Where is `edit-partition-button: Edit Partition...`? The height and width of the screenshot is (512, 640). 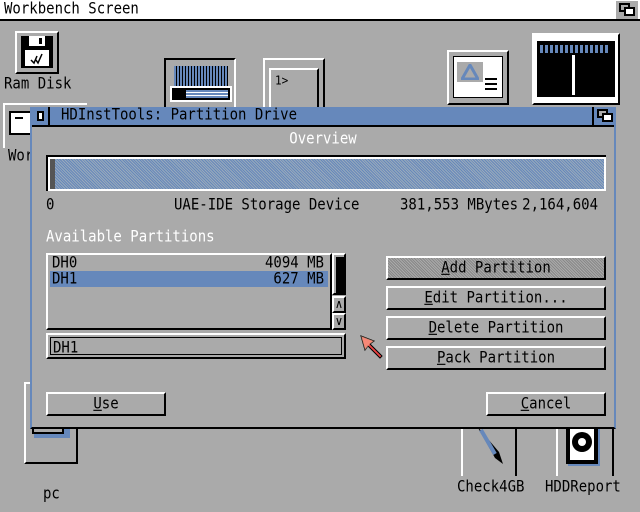 edit-partition-button: Edit Partition... is located at coordinates (496, 298).